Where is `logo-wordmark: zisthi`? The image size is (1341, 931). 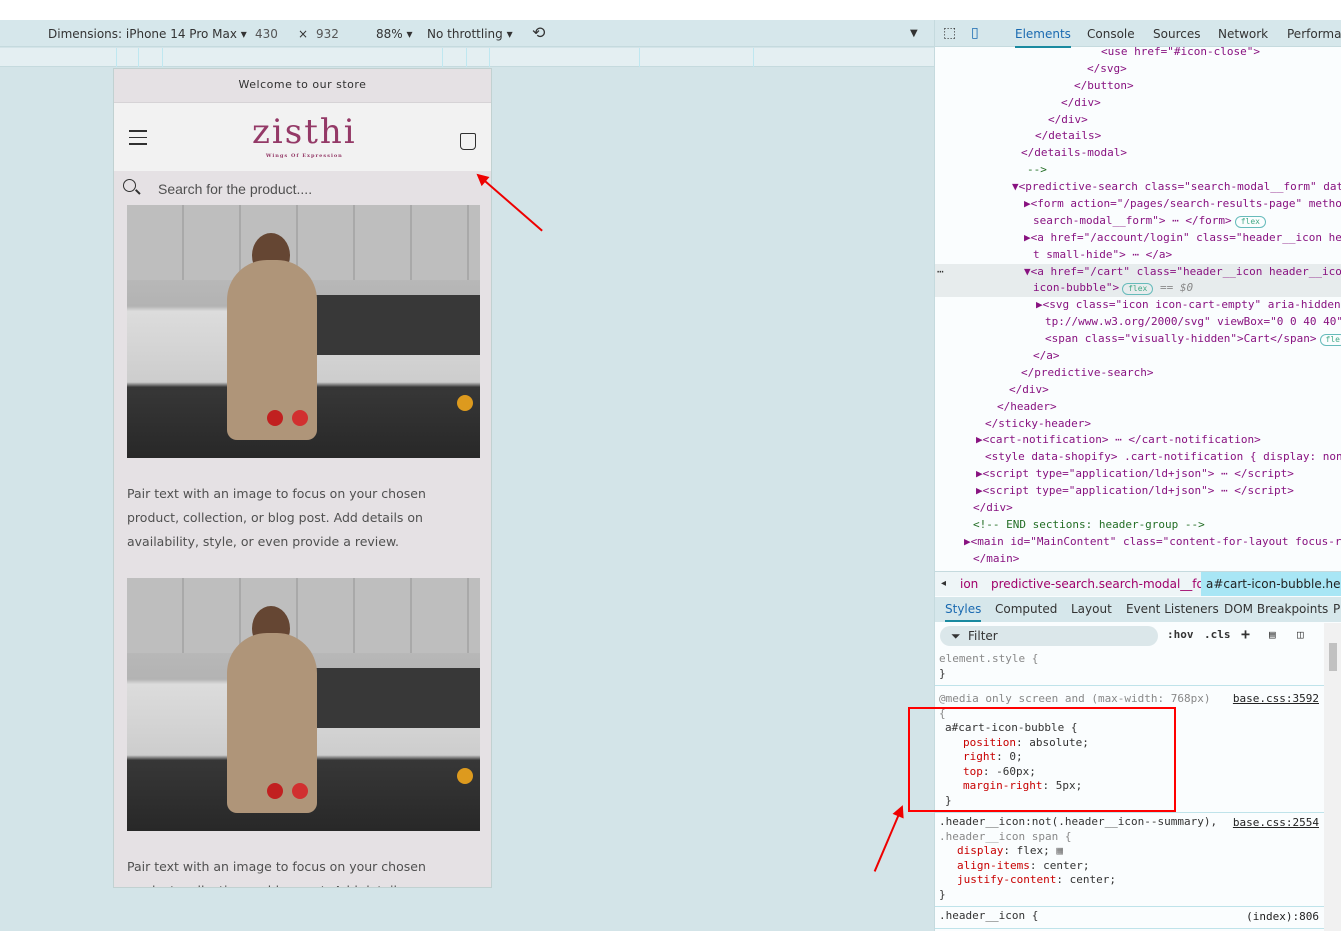
logo-wordmark: zisthi is located at coordinates (304, 132).